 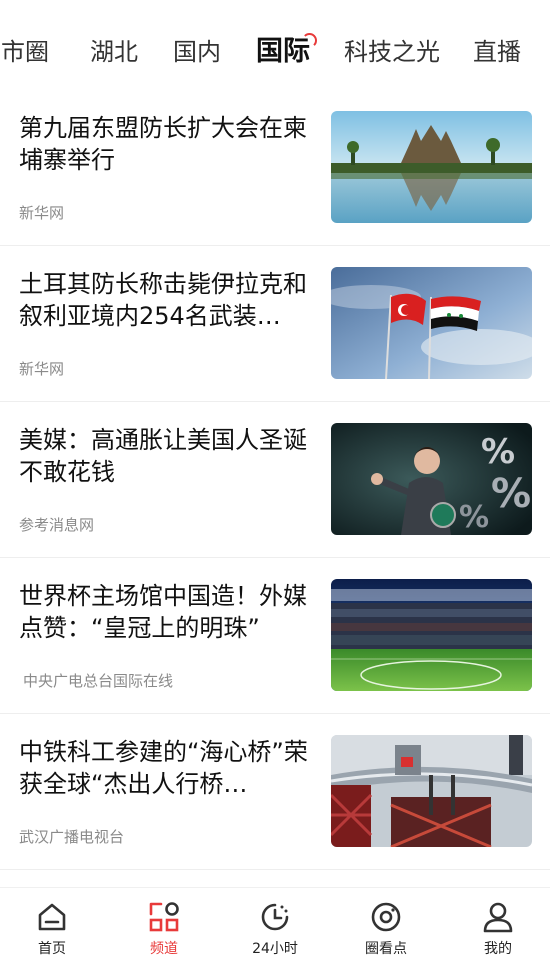 What do you see at coordinates (197, 52) in the screenshot?
I see `tab-domestic: 国内` at bounding box center [197, 52].